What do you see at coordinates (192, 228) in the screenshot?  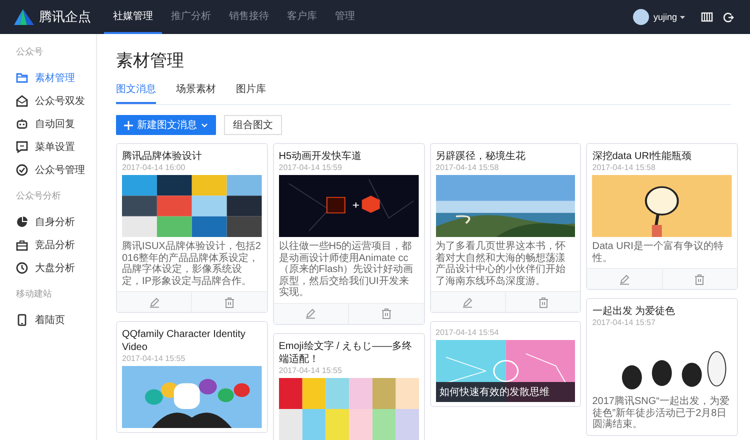 I see `article-card: 腾讯品牌体验设计 2017-04-14 16:00 腾讯ISUX品牌体验设计，包括2016整年的产品品牌体系设定，品牌字体设定，影像系统设定，IP形象设定与品牌合作。` at bounding box center [192, 228].